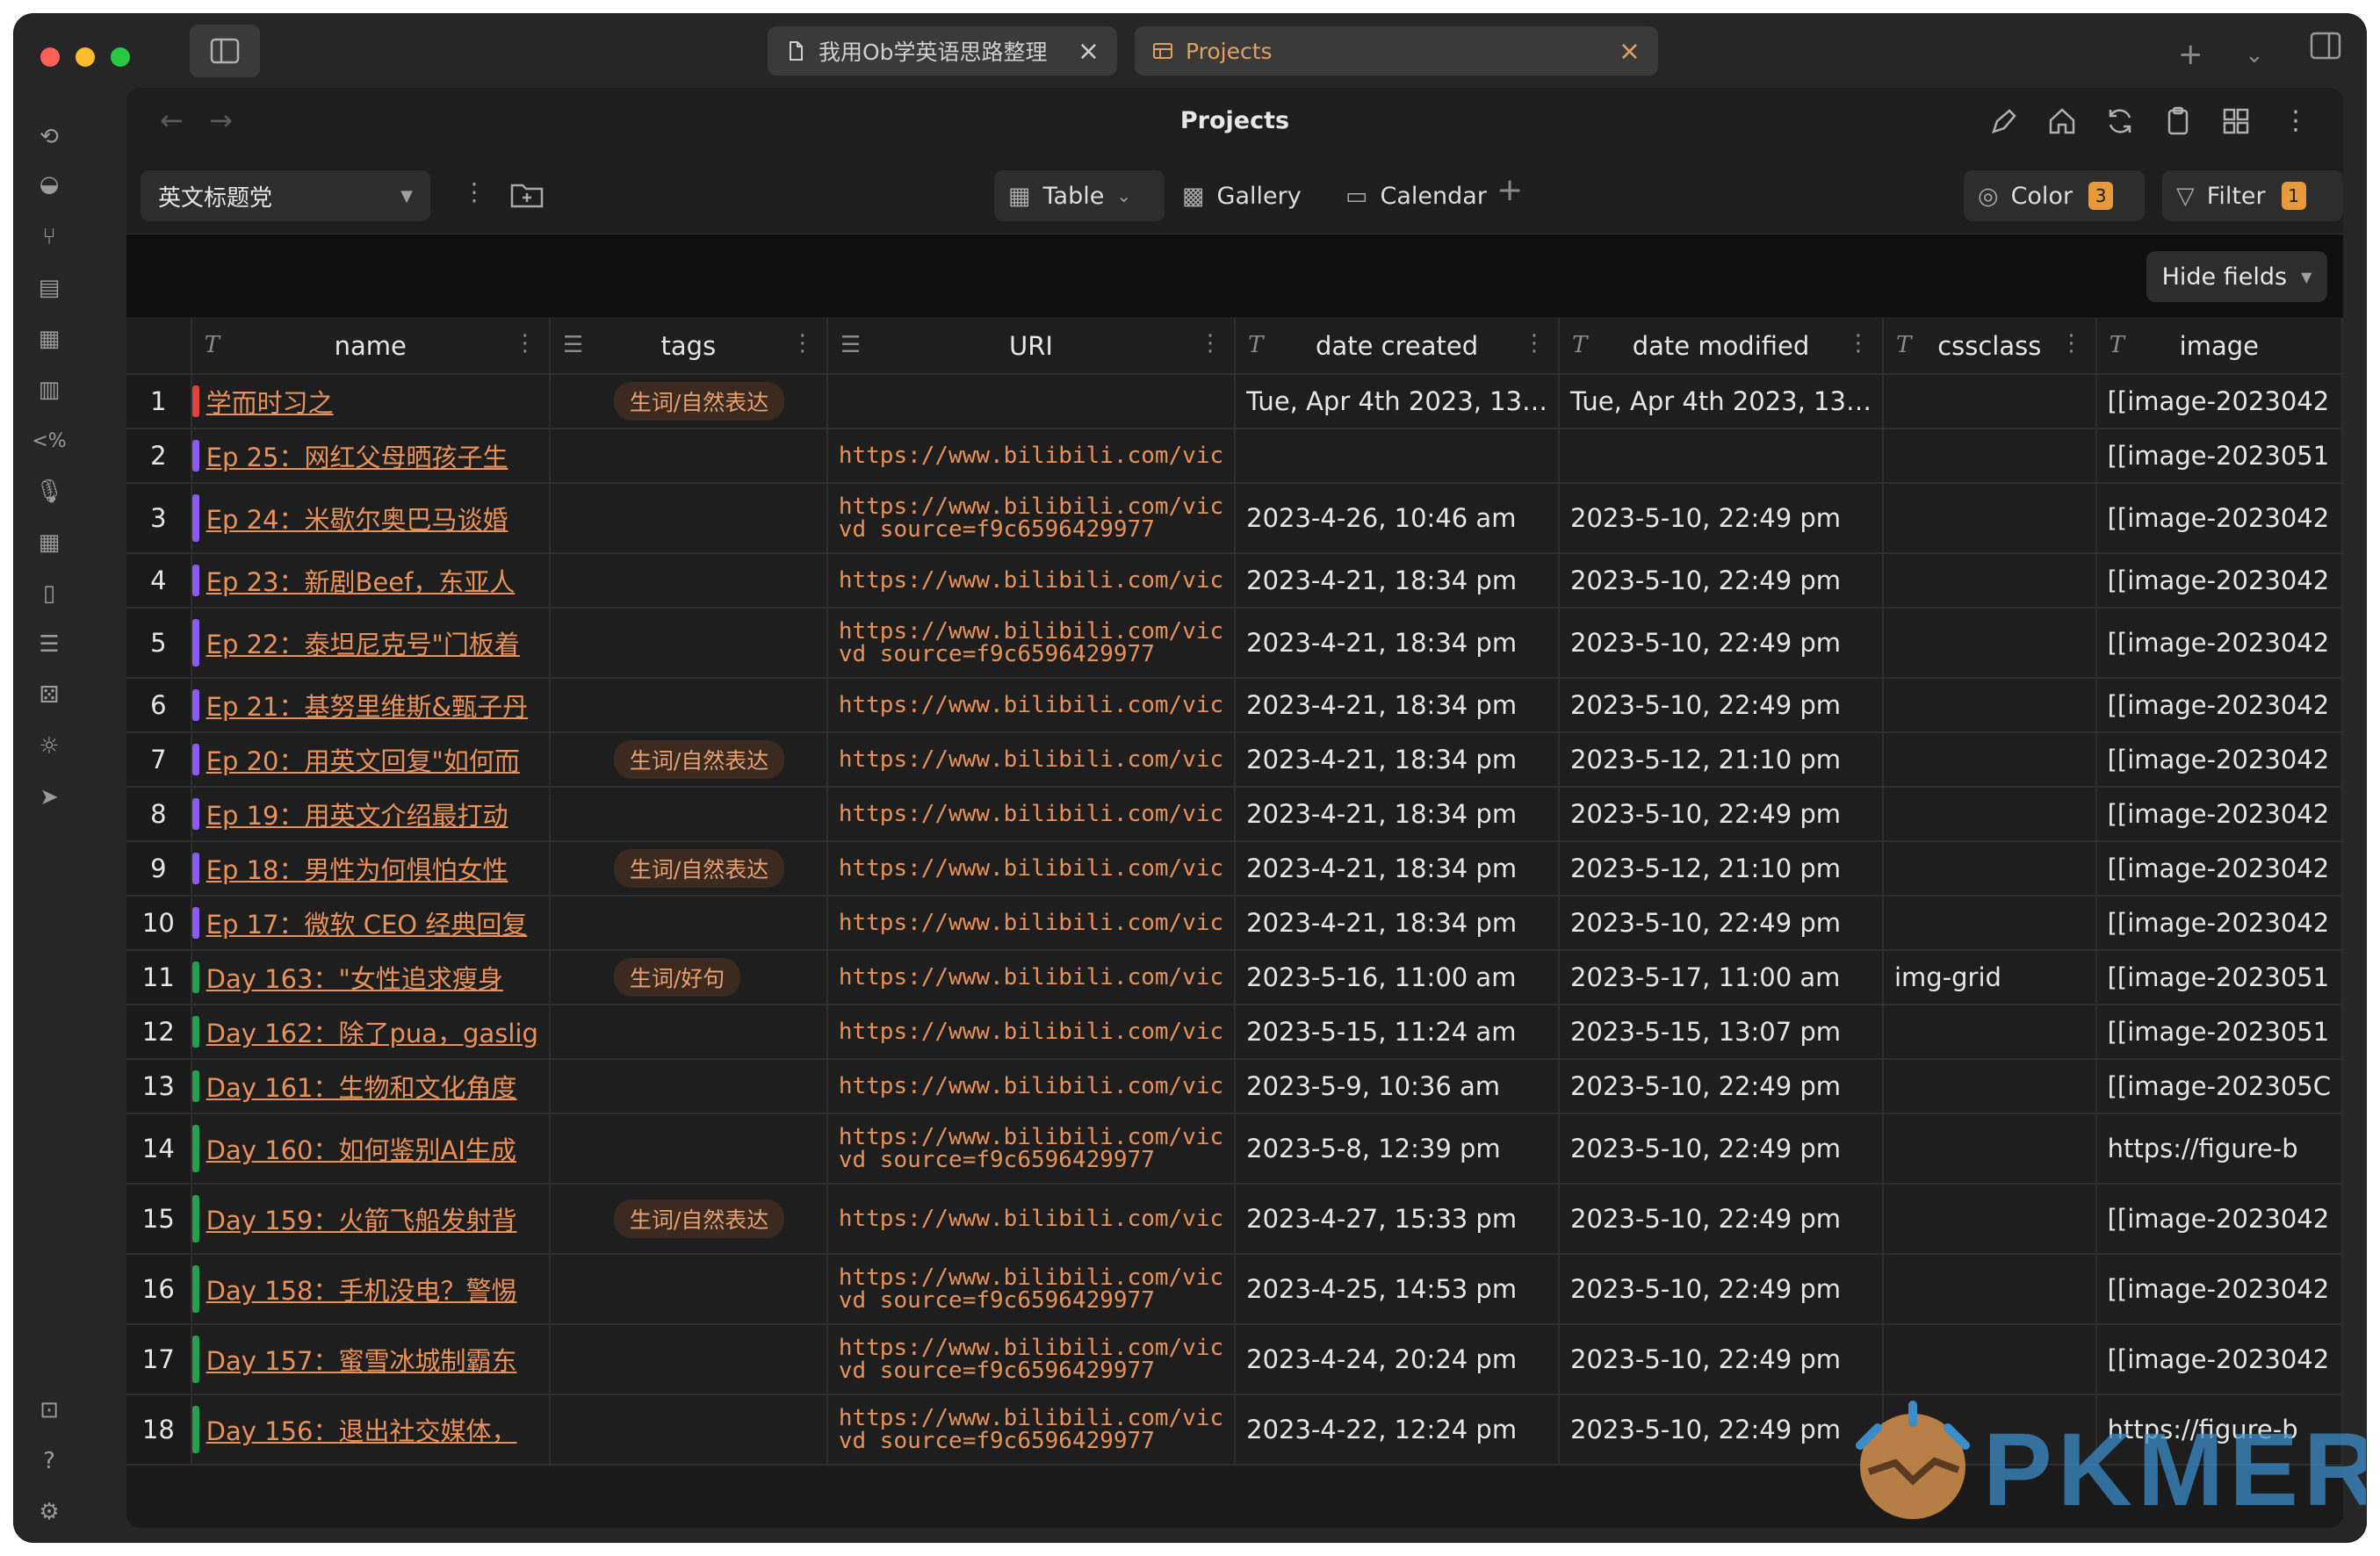 The height and width of the screenshot is (1556, 2380). I want to click on cell-name: Day 160：如何鉴别AI生成, so click(371, 1149).